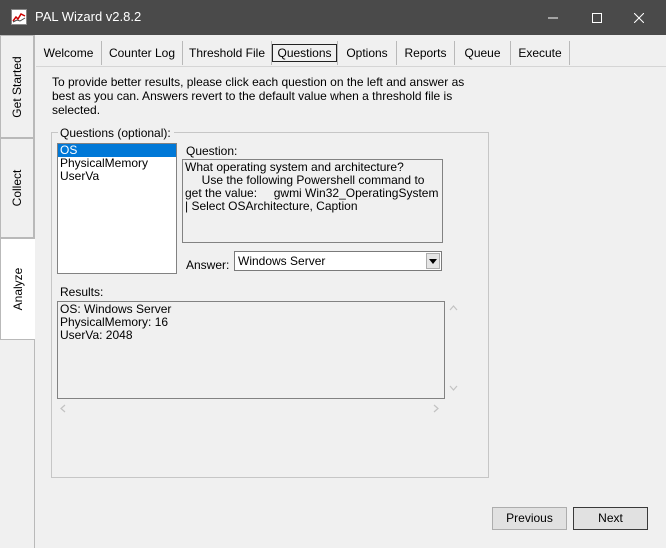 The height and width of the screenshot is (548, 666). What do you see at coordinates (208, 265) in the screenshot?
I see `answer-label: Answer:` at bounding box center [208, 265].